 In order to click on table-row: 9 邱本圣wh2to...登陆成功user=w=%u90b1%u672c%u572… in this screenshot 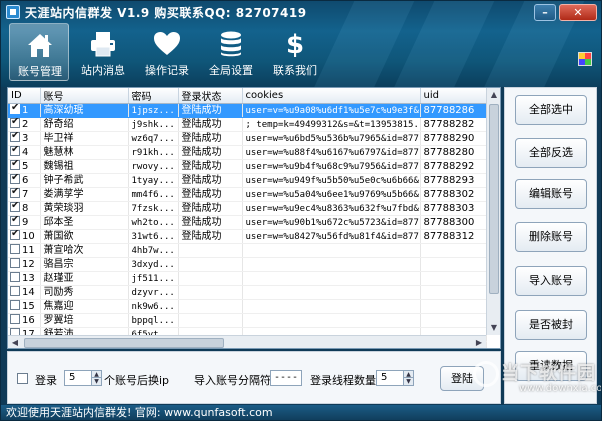, I will do `click(247, 222)`.